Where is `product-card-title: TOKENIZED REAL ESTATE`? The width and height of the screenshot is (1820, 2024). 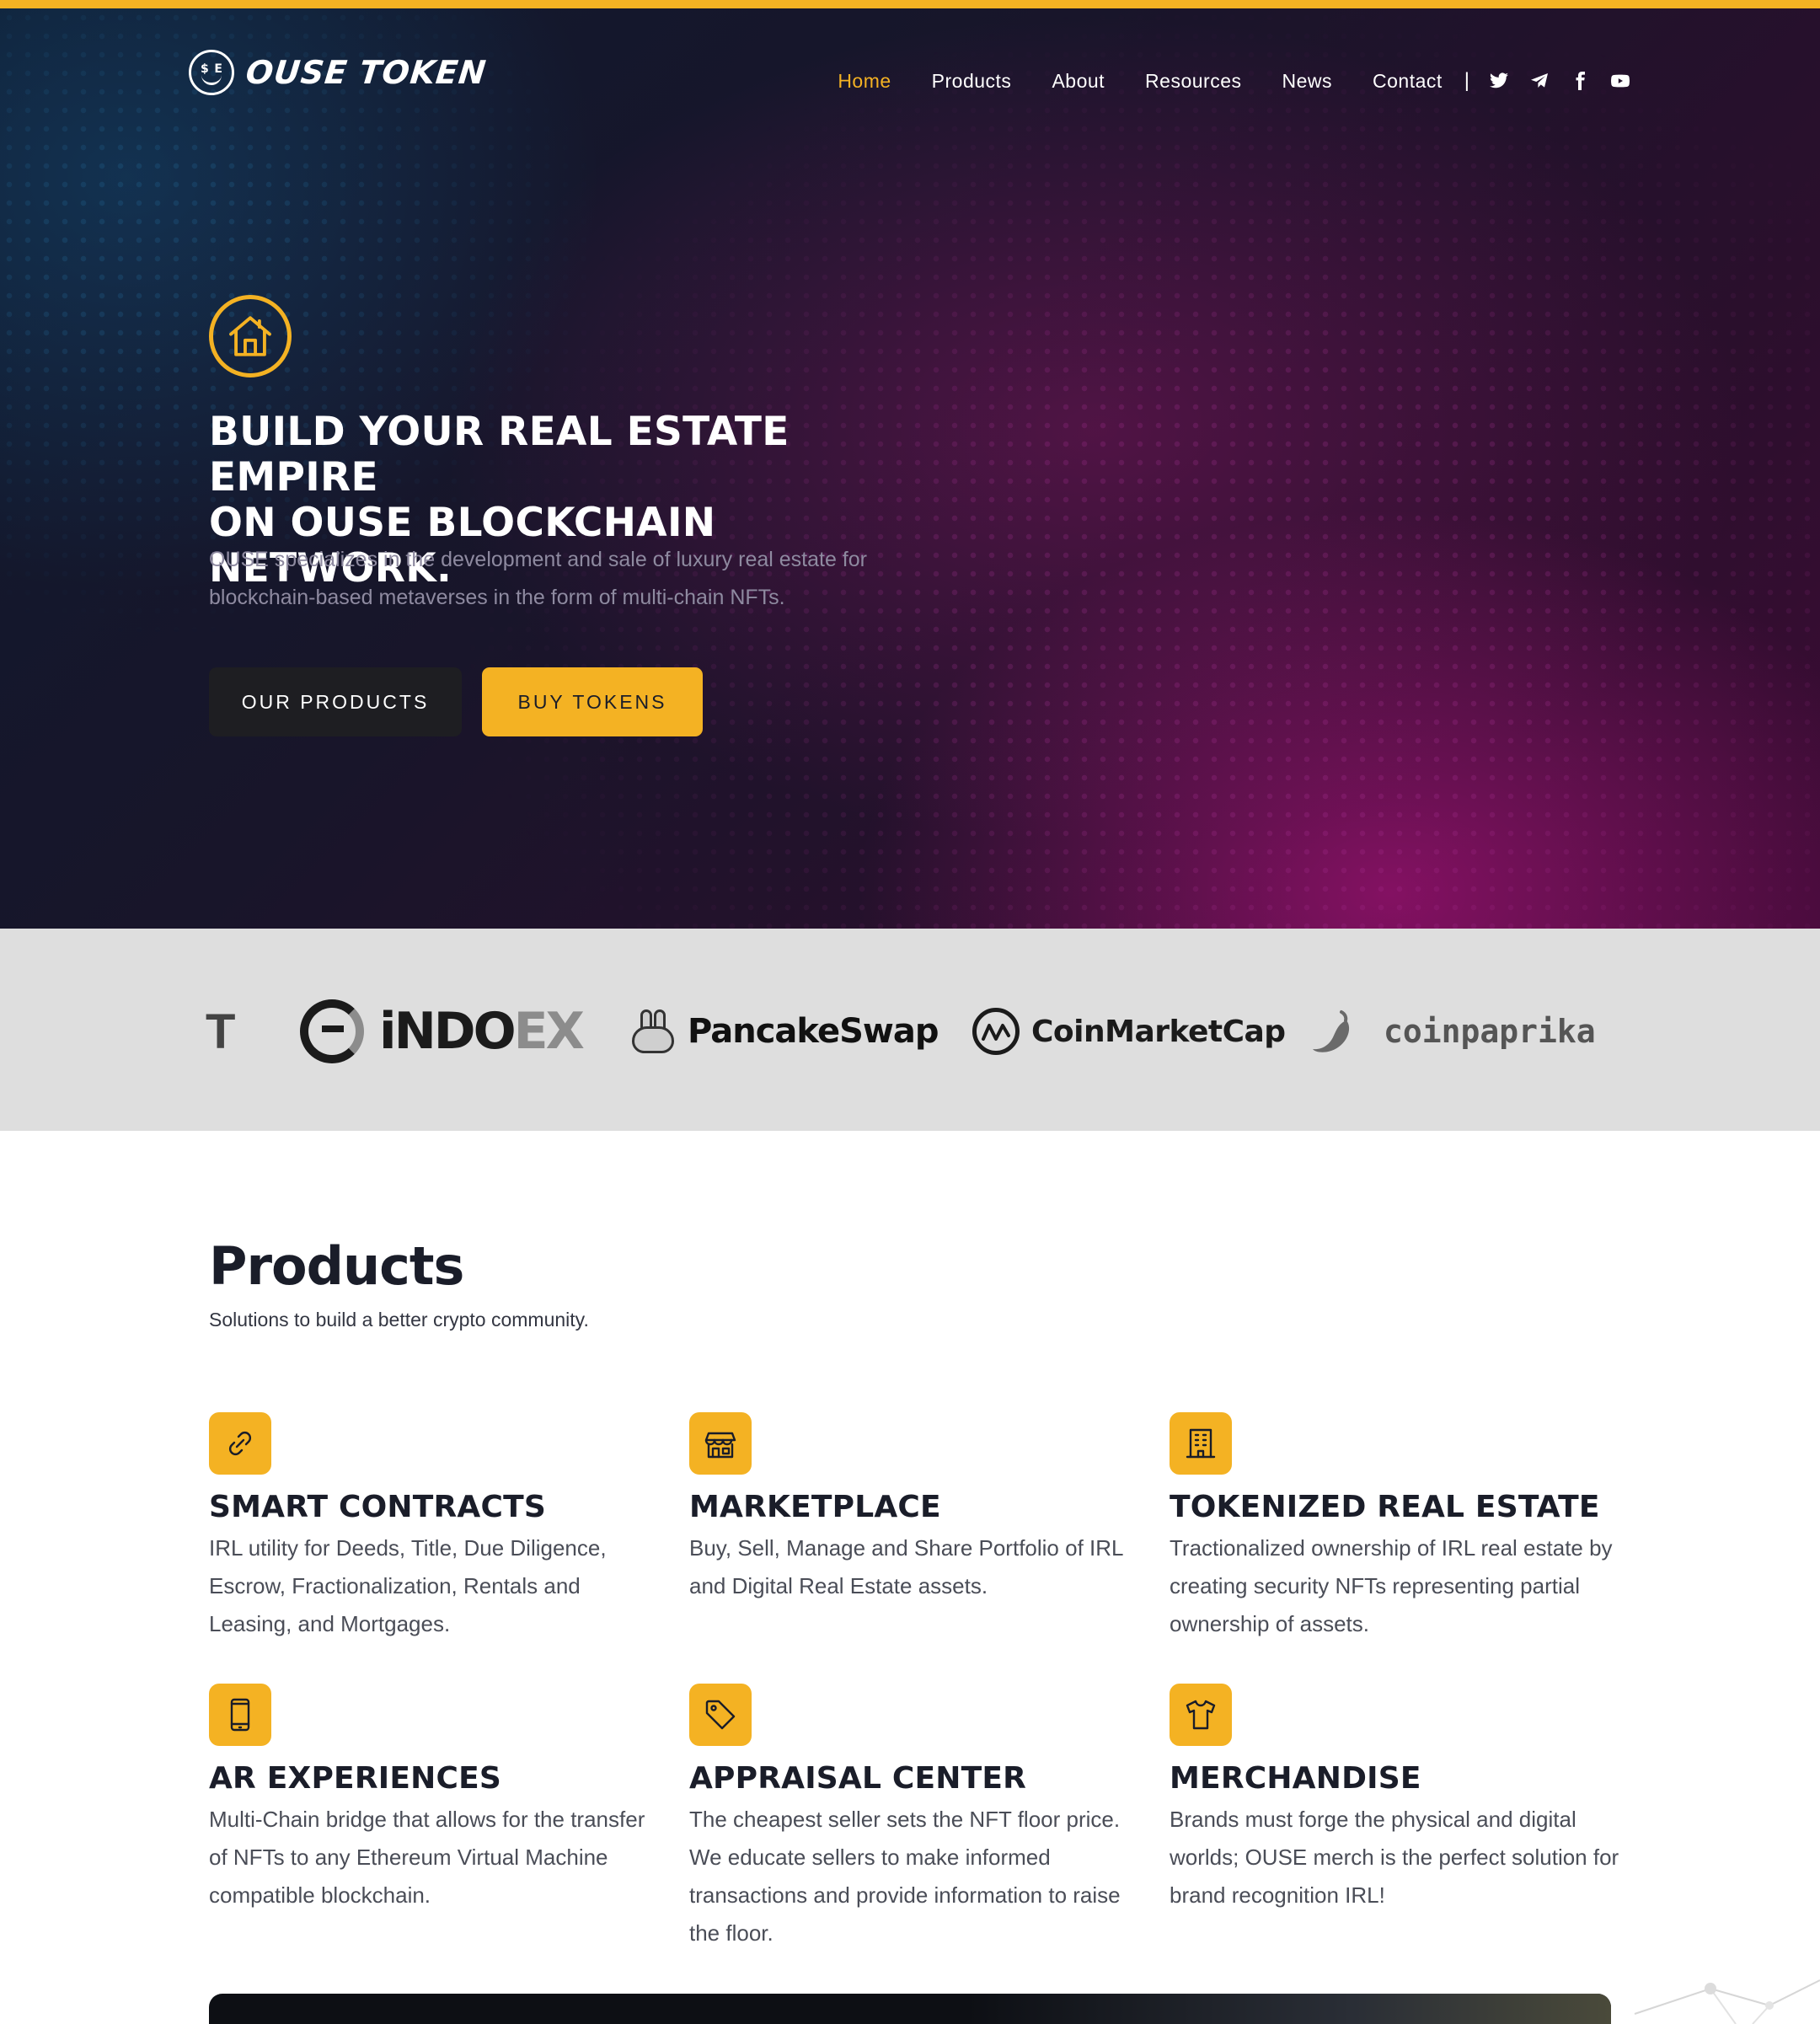 product-card-title: TOKENIZED REAL ESTATE is located at coordinates (1385, 1507).